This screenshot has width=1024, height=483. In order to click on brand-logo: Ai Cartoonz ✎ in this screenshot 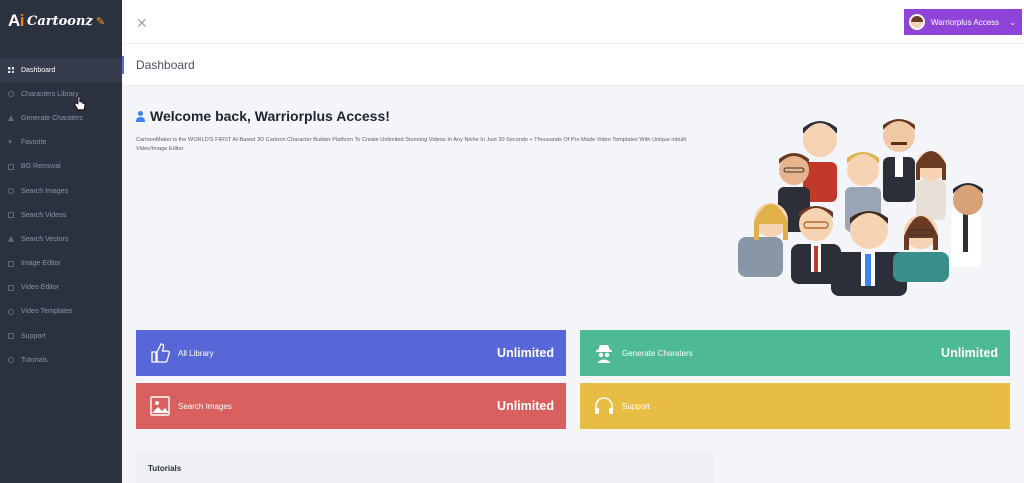, I will do `click(61, 21)`.